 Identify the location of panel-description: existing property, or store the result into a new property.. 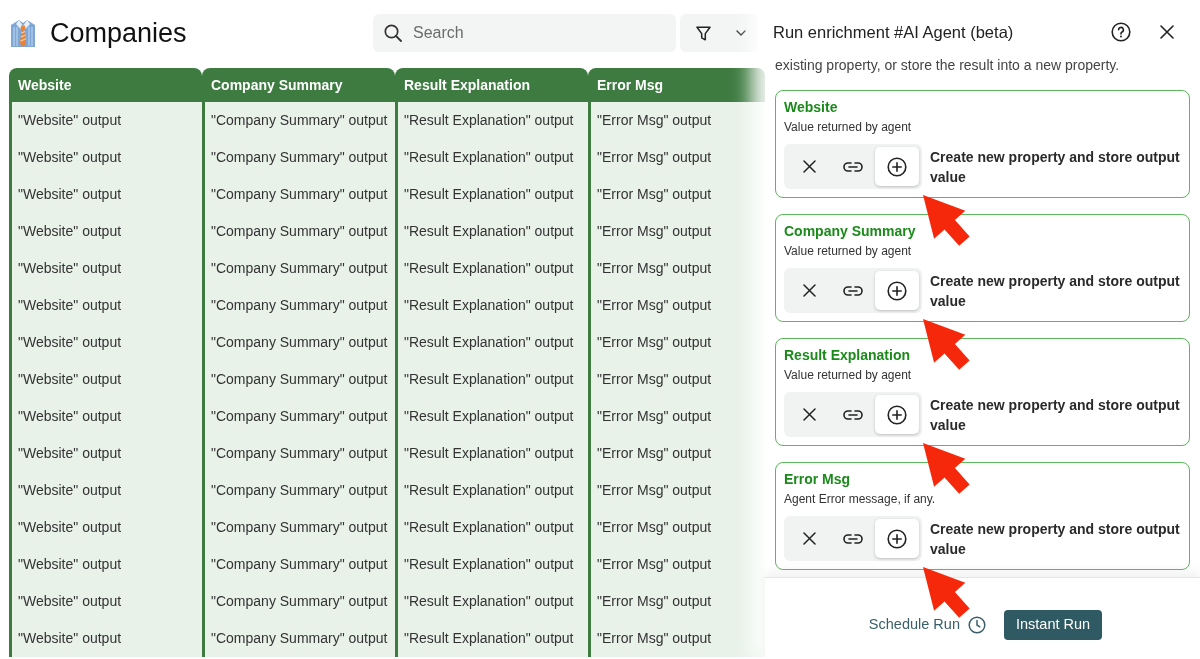
(947, 65).